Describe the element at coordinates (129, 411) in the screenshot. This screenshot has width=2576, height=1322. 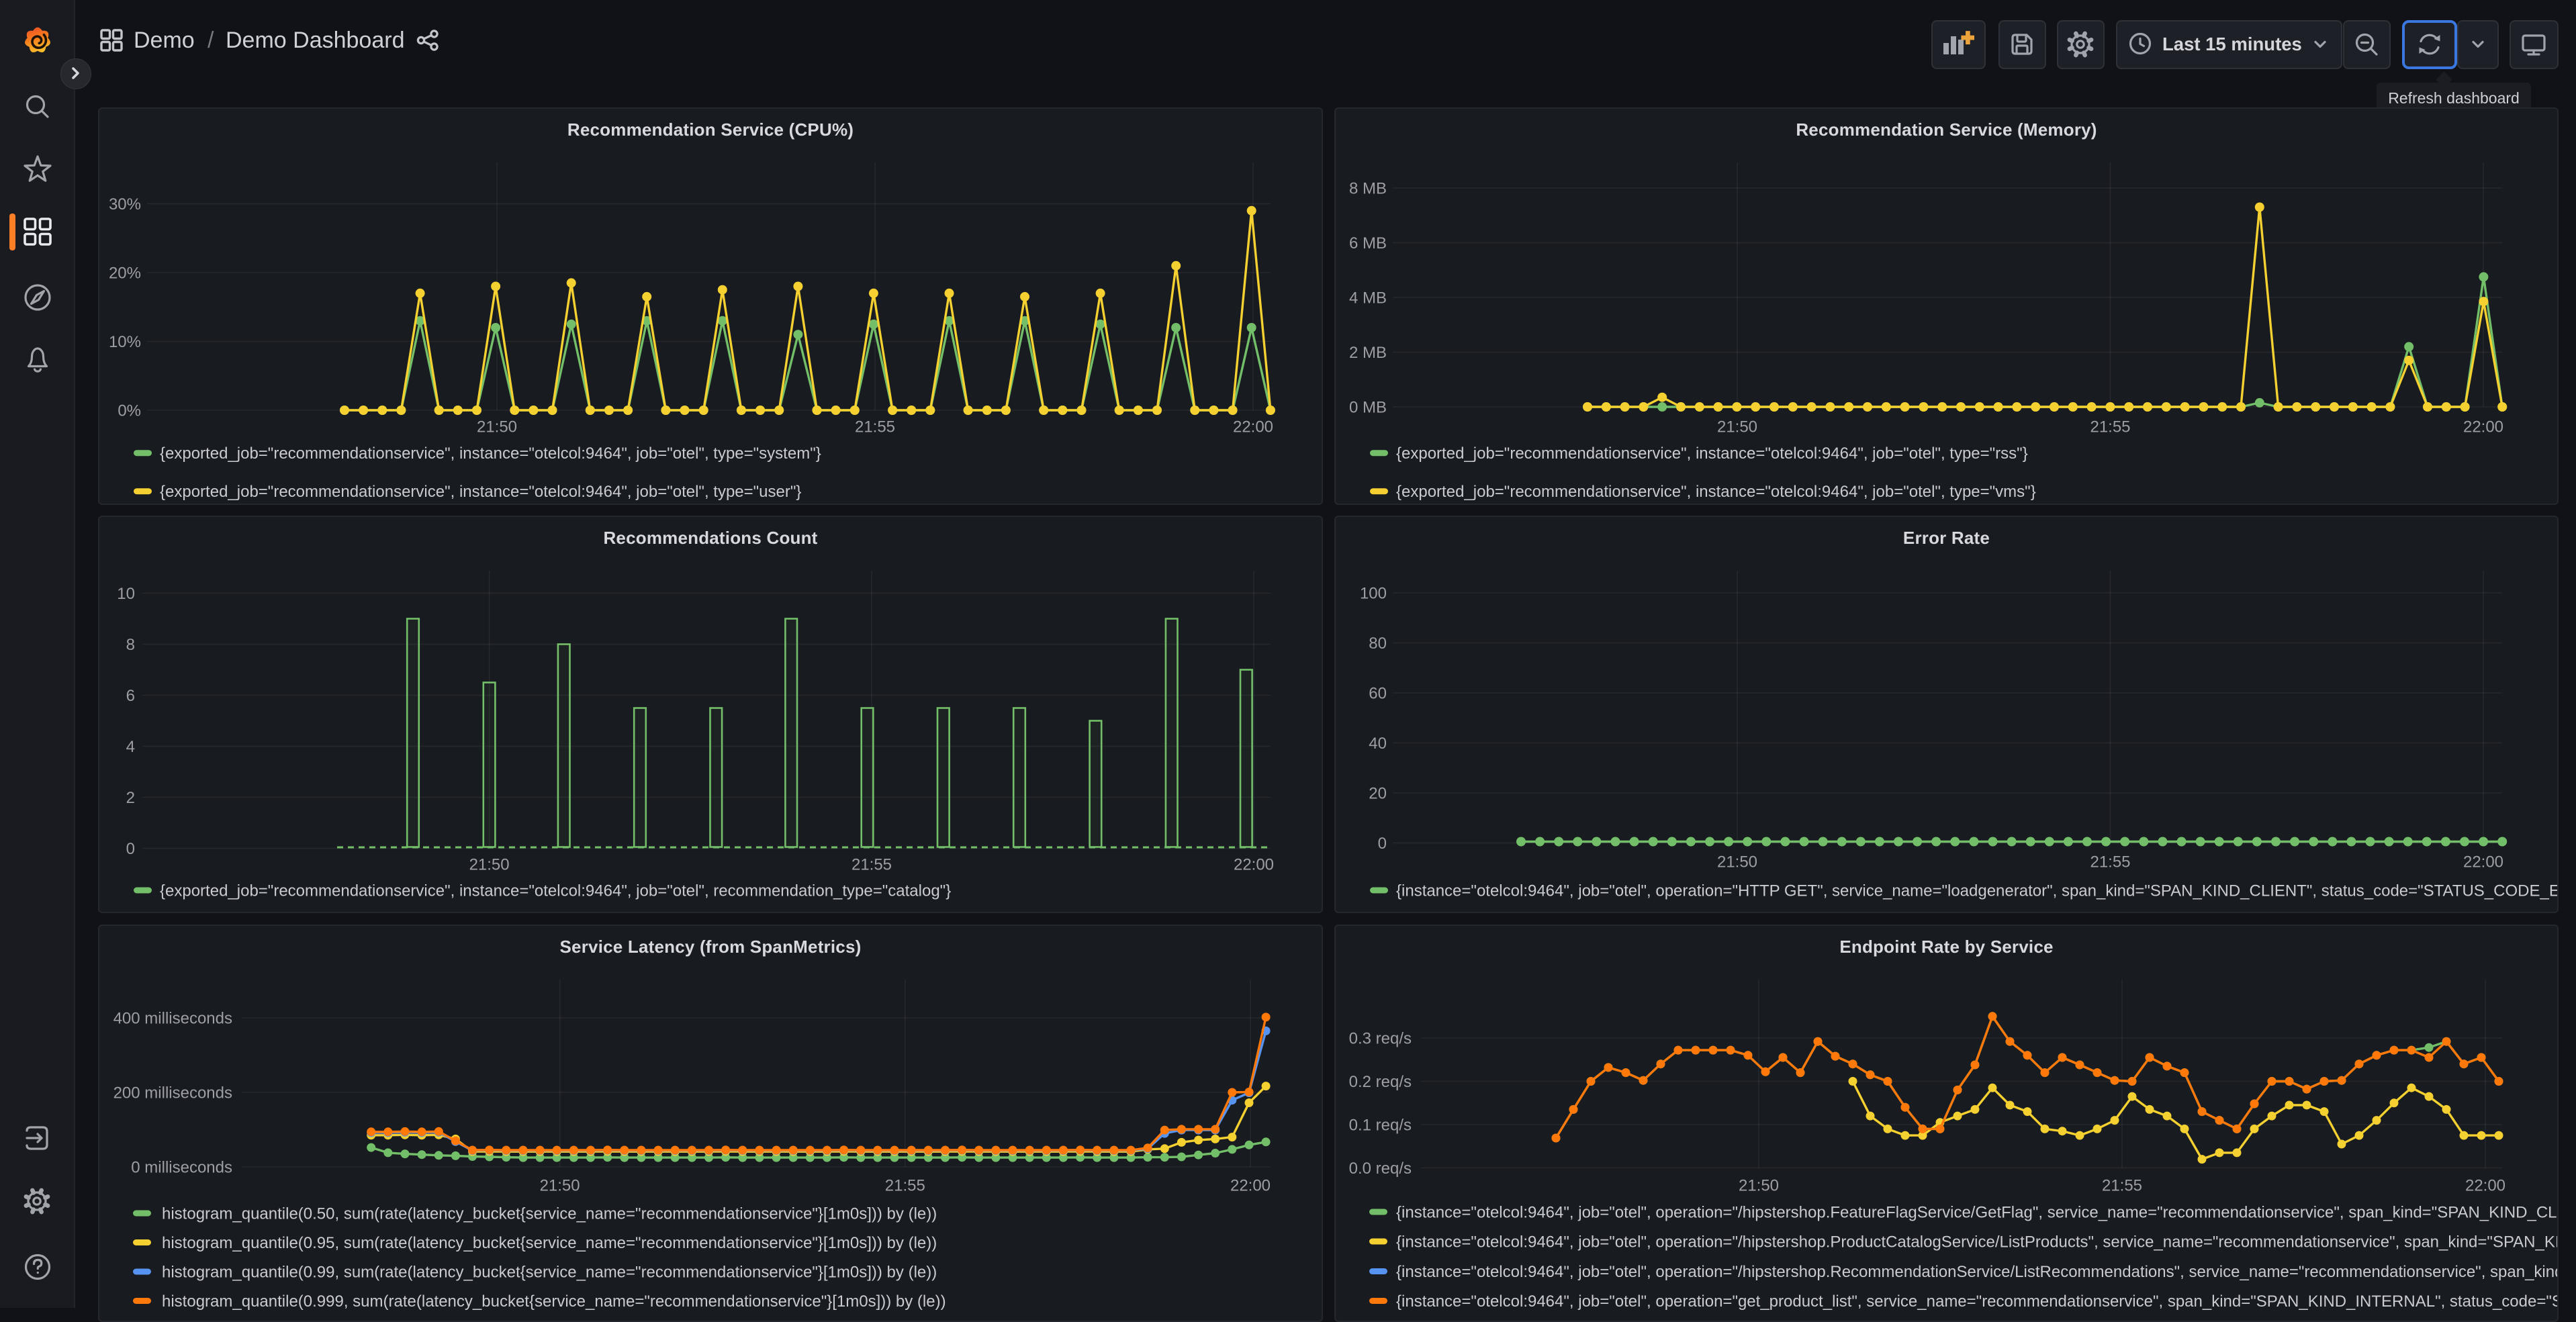
I see `svg-text: 0%` at that location.